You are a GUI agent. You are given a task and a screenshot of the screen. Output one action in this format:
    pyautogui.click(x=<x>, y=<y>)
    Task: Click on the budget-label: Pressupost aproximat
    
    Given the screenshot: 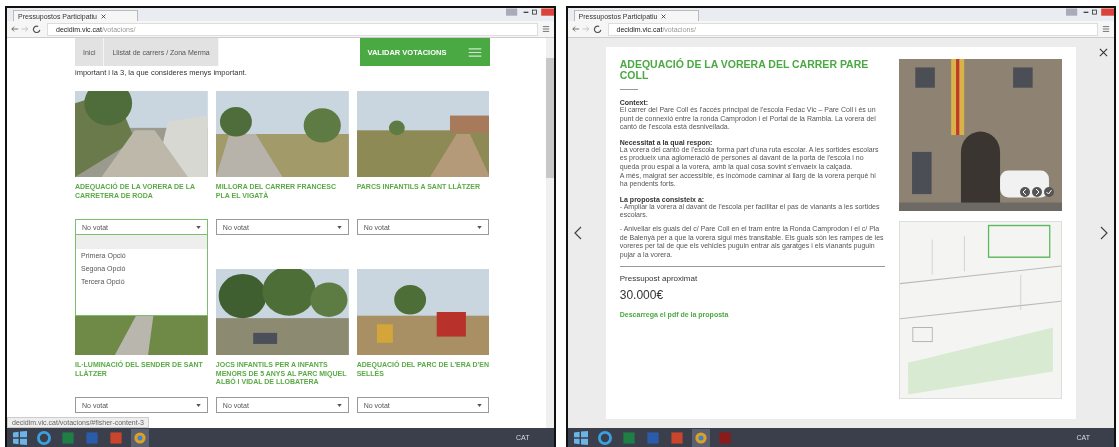 What is the action you would take?
    pyautogui.click(x=659, y=279)
    